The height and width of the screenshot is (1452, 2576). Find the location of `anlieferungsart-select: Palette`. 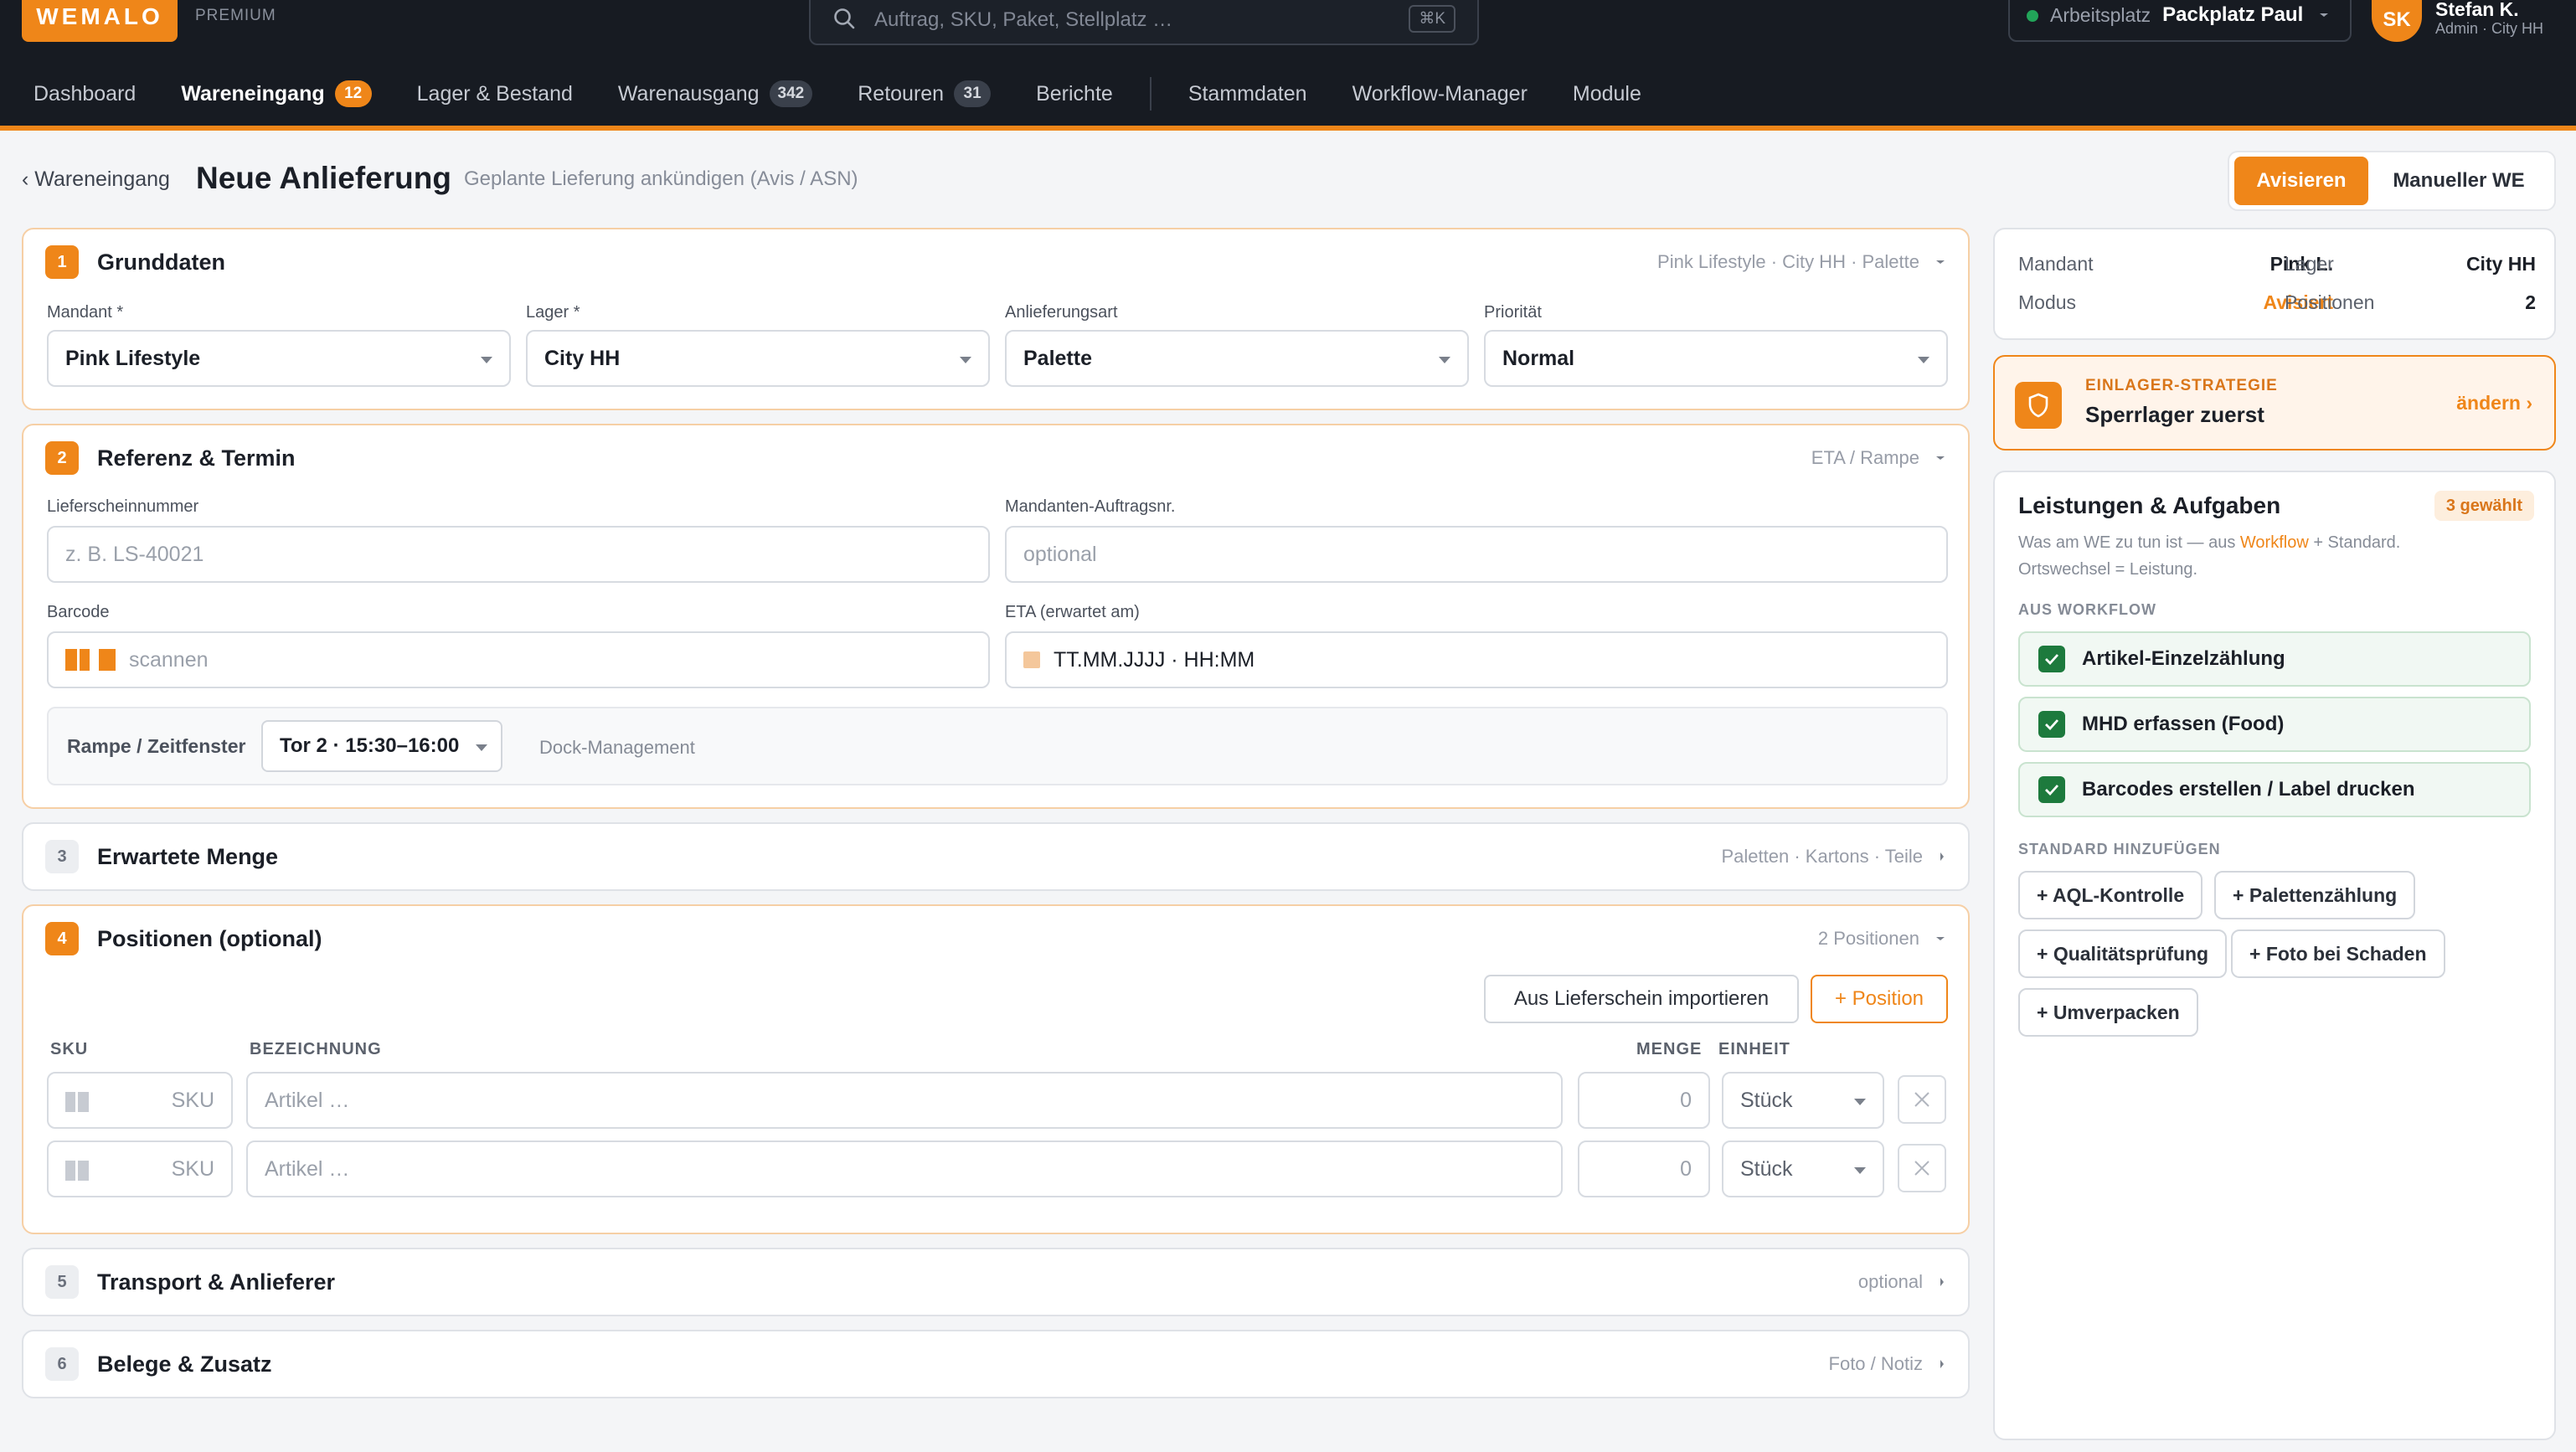

anlieferungsart-select: Palette is located at coordinates (1237, 358).